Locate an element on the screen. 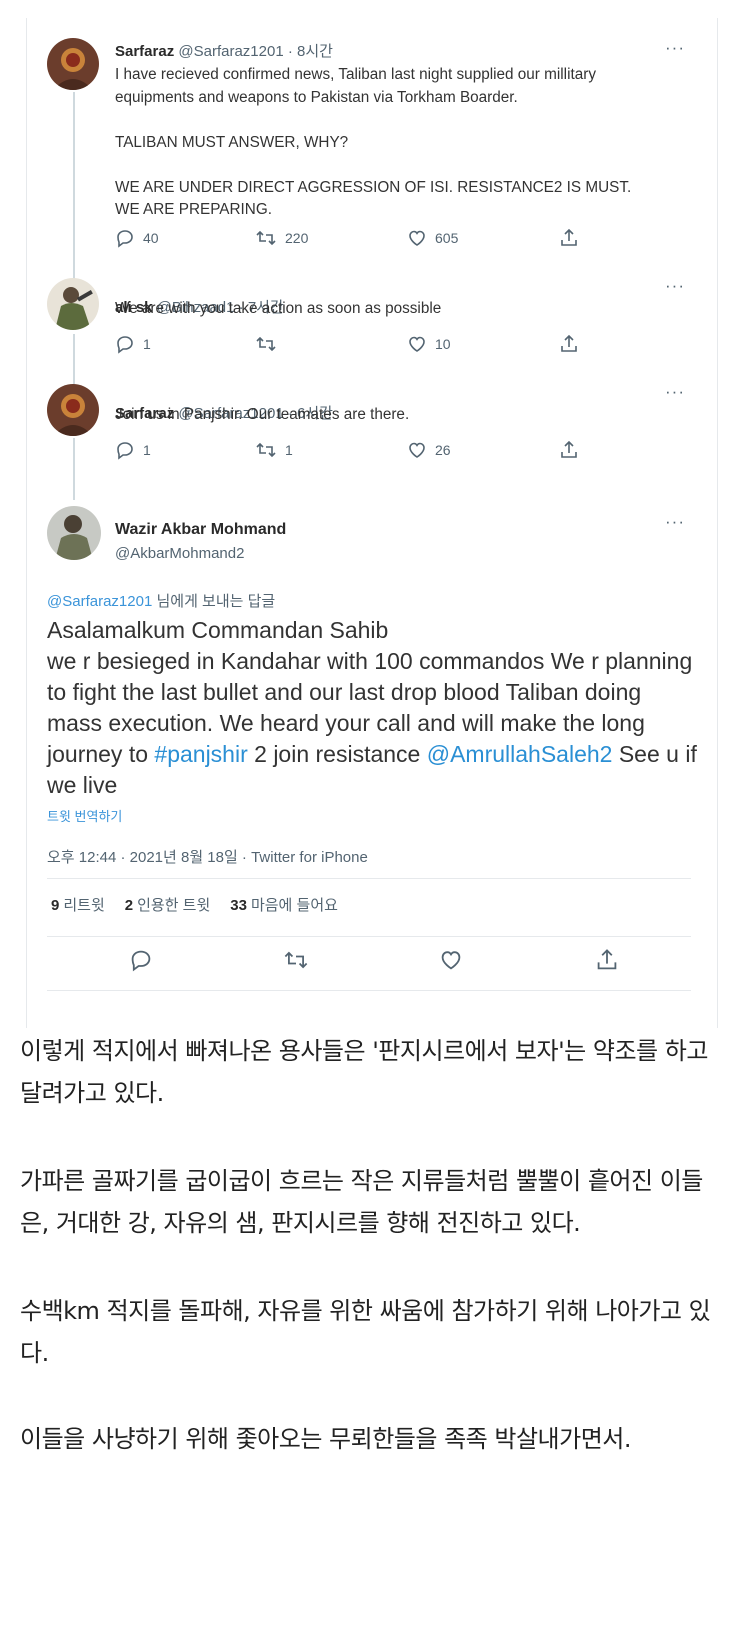 This screenshot has height=1652, width=750. tweet-actions: 40 220 605 is located at coordinates (355, 241).